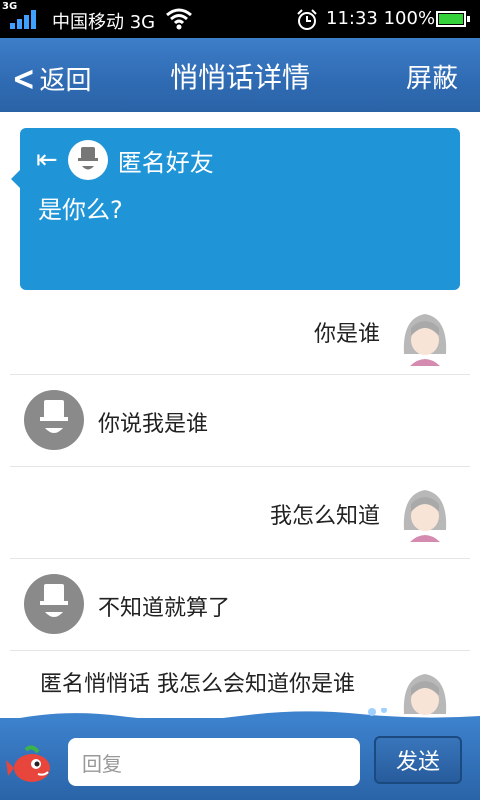  I want to click on message-text: 我怎么知道, so click(324, 516).